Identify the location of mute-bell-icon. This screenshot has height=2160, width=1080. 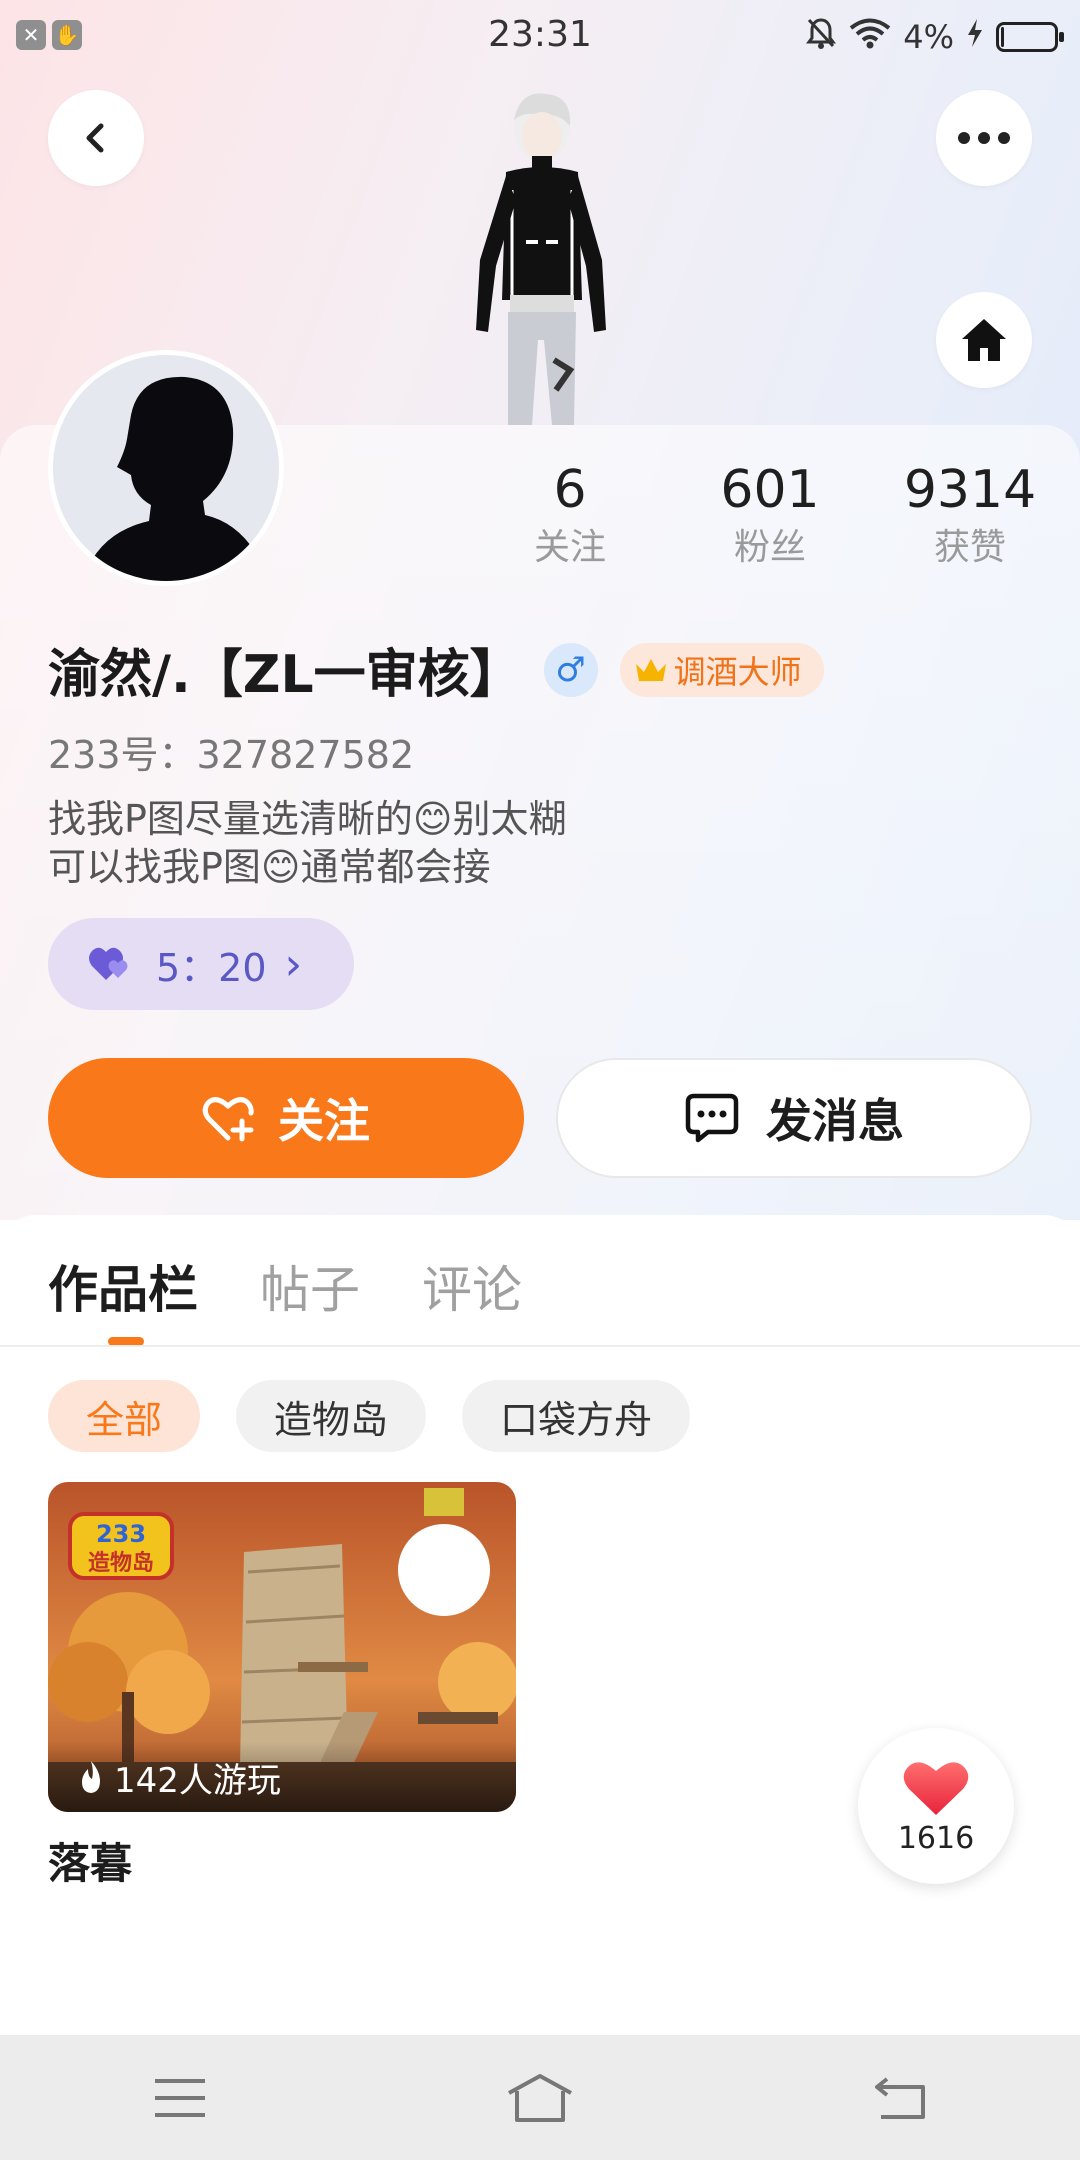
(821, 37).